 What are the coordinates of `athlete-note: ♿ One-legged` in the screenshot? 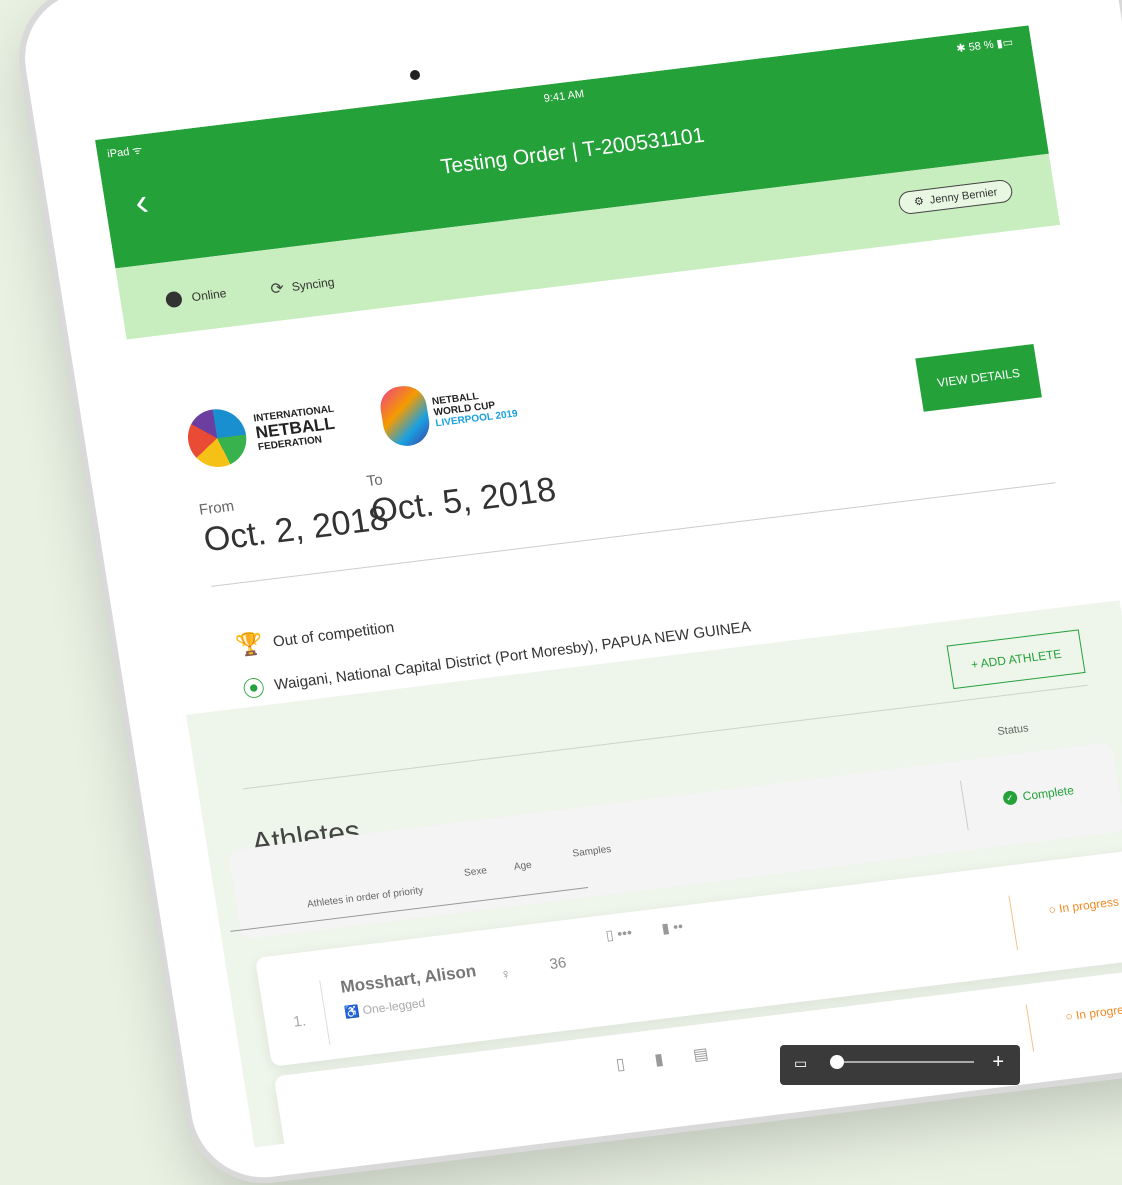 It's located at (385, 1007).